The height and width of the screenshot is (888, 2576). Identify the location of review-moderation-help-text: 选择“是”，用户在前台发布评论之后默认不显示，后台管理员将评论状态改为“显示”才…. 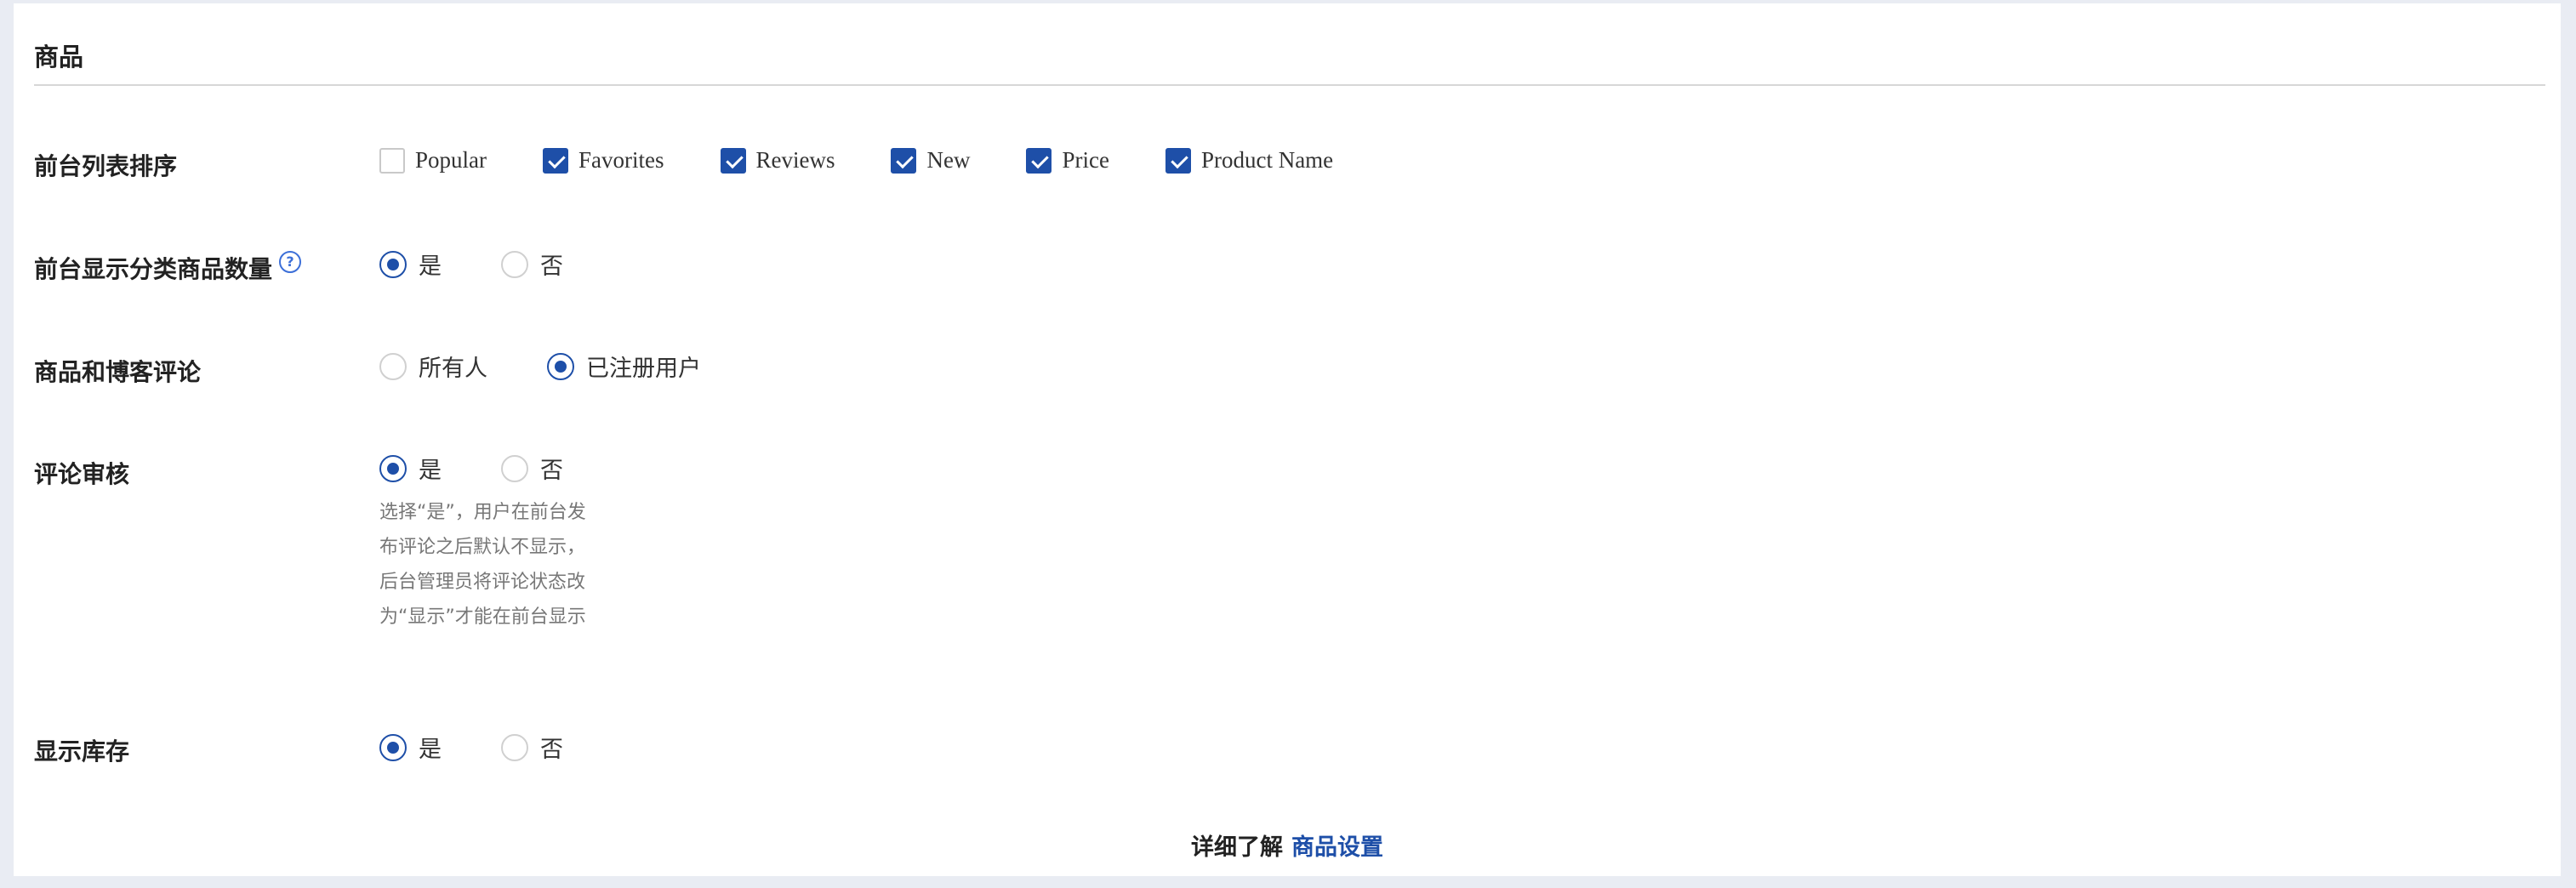
(483, 565).